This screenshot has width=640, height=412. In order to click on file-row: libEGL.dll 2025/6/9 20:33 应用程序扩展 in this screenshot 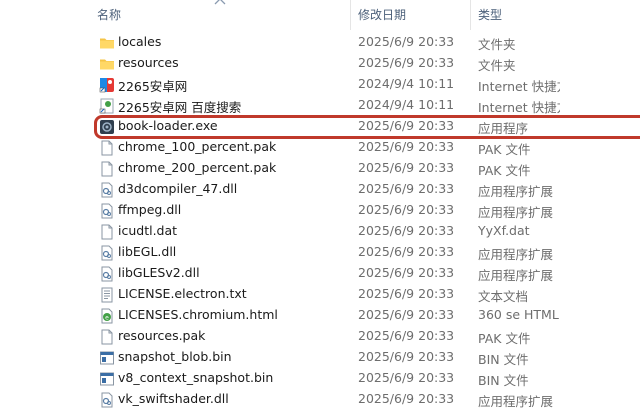, I will do `click(320, 253)`.